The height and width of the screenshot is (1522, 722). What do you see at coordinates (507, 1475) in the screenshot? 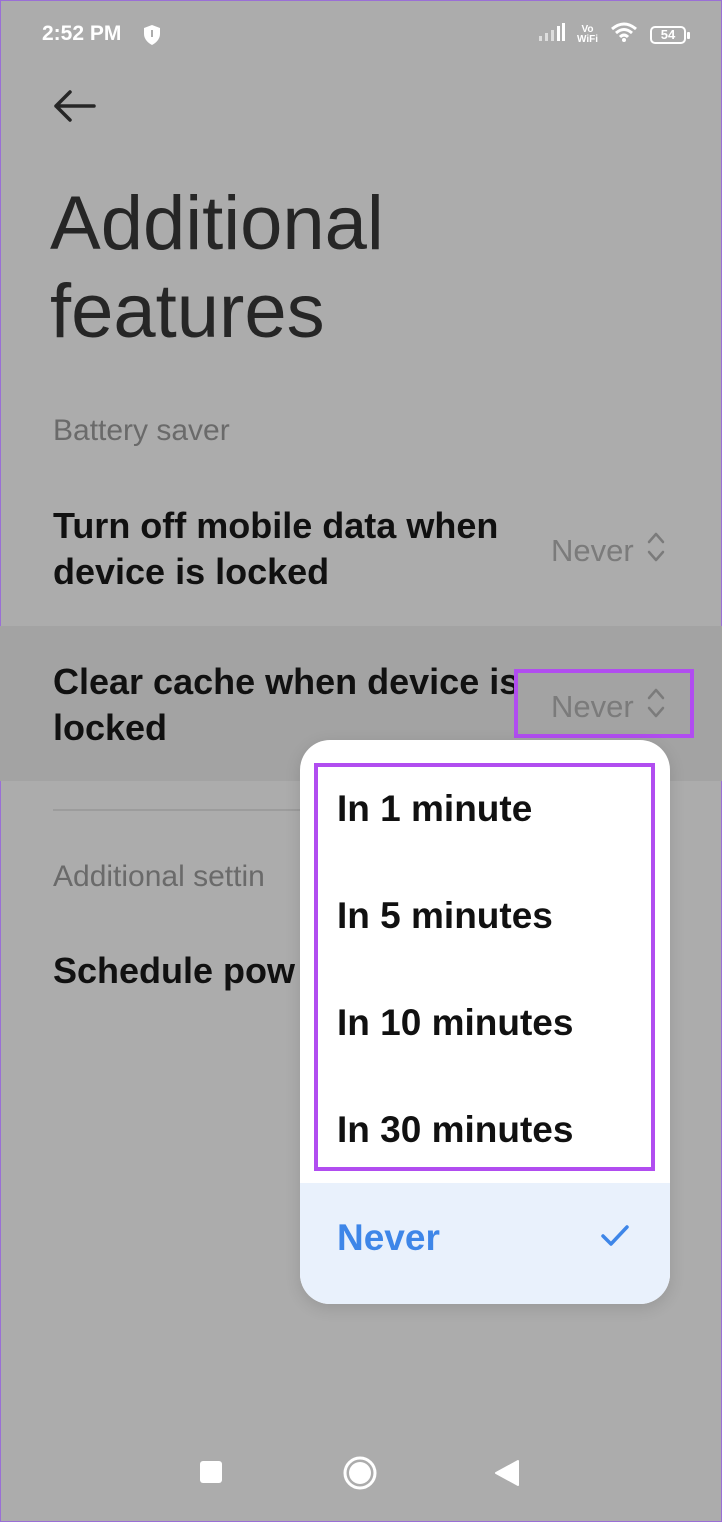
I see `back-triangle-icon` at bounding box center [507, 1475].